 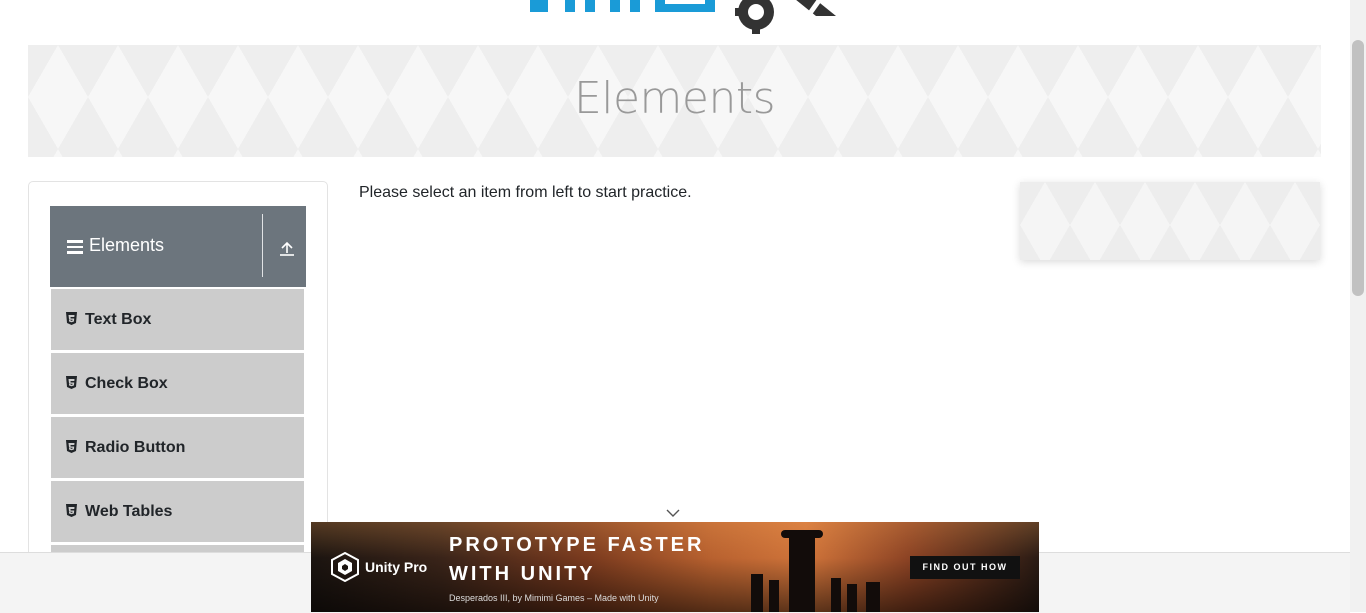 I want to click on scrollbar-thumb, so click(x=1358, y=168).